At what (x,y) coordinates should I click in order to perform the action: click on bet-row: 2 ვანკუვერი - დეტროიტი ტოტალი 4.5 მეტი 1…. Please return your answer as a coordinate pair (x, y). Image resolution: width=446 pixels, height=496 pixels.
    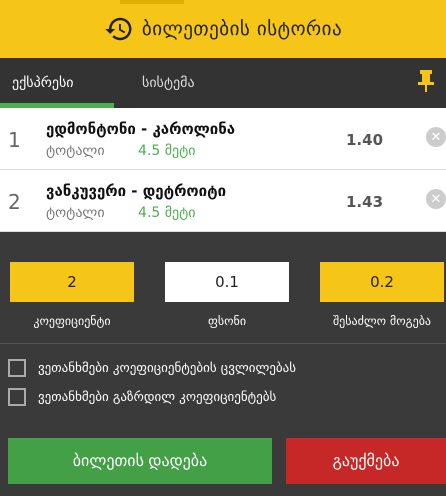
    Looking at the image, I should click on (223, 201).